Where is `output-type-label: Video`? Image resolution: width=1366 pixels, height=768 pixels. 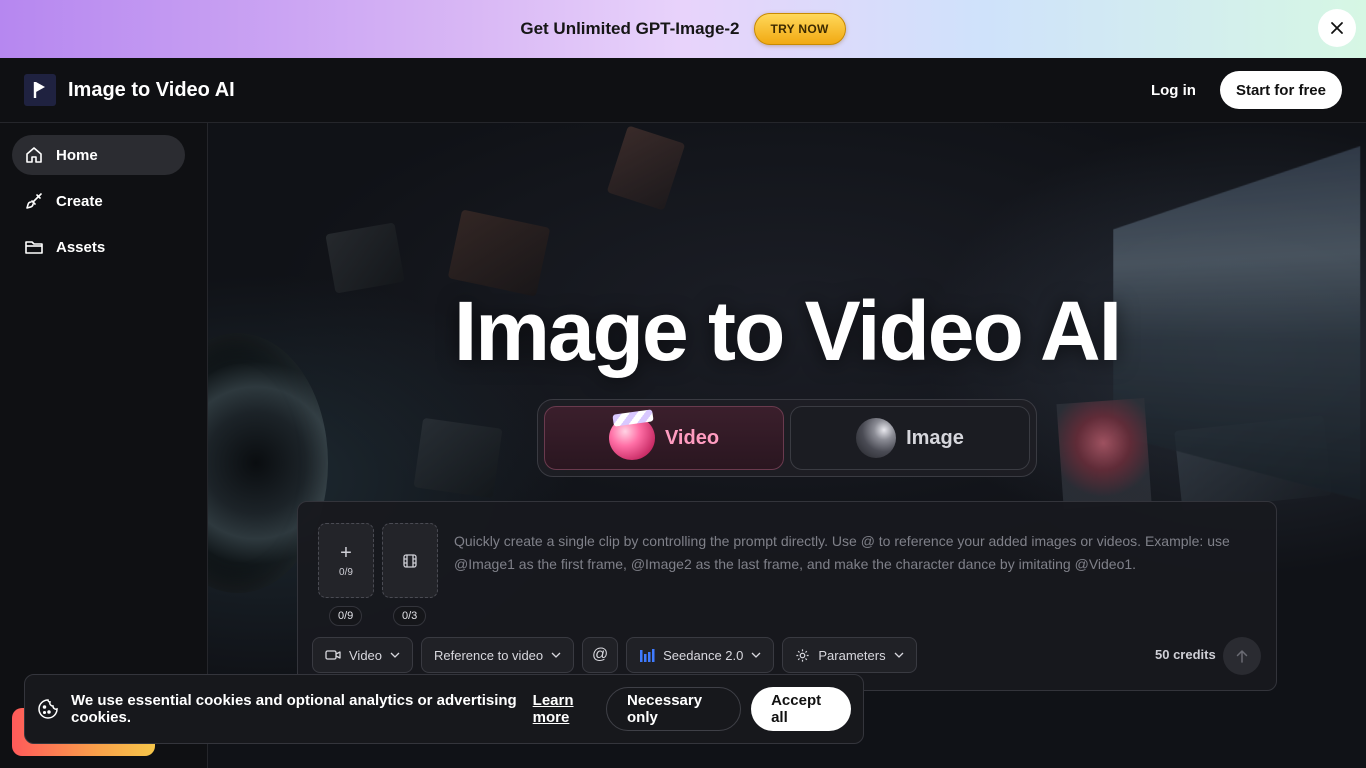 output-type-label: Video is located at coordinates (366, 655).